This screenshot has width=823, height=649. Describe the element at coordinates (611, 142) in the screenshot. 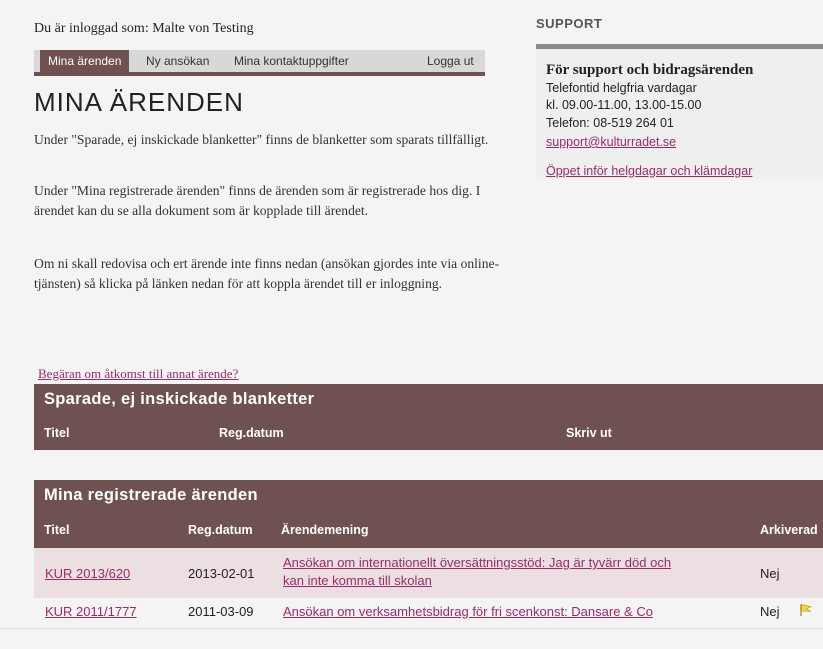

I see `support-email-link: support@kulturradet.se` at that location.